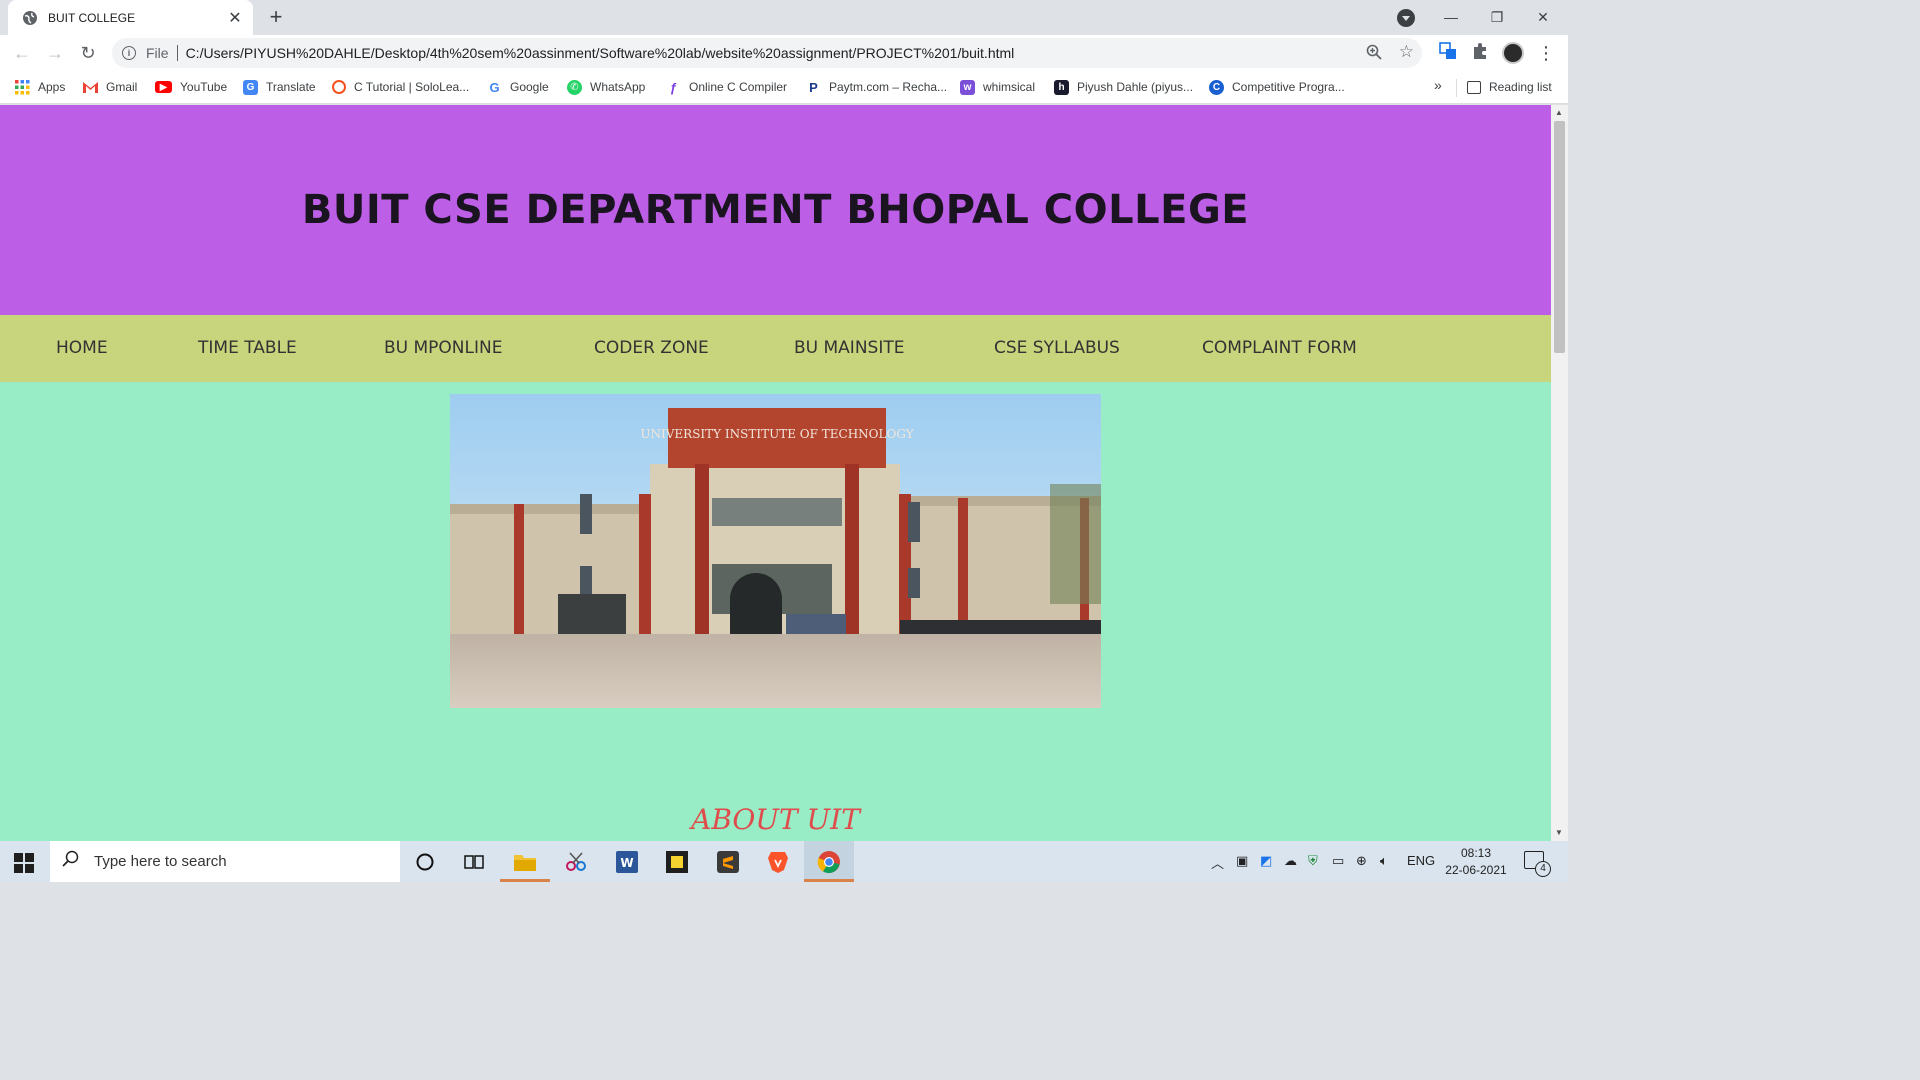 The width and height of the screenshot is (1920, 1080). Describe the element at coordinates (829, 861) in the screenshot. I see `chrome-icon` at that location.